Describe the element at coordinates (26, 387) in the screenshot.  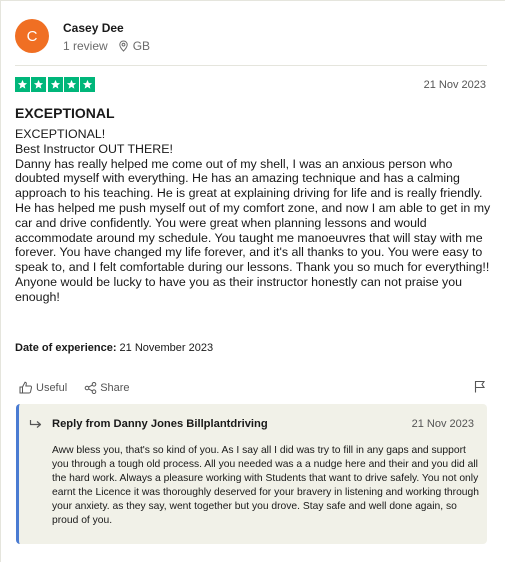
I see `thumbs-up-icon` at that location.